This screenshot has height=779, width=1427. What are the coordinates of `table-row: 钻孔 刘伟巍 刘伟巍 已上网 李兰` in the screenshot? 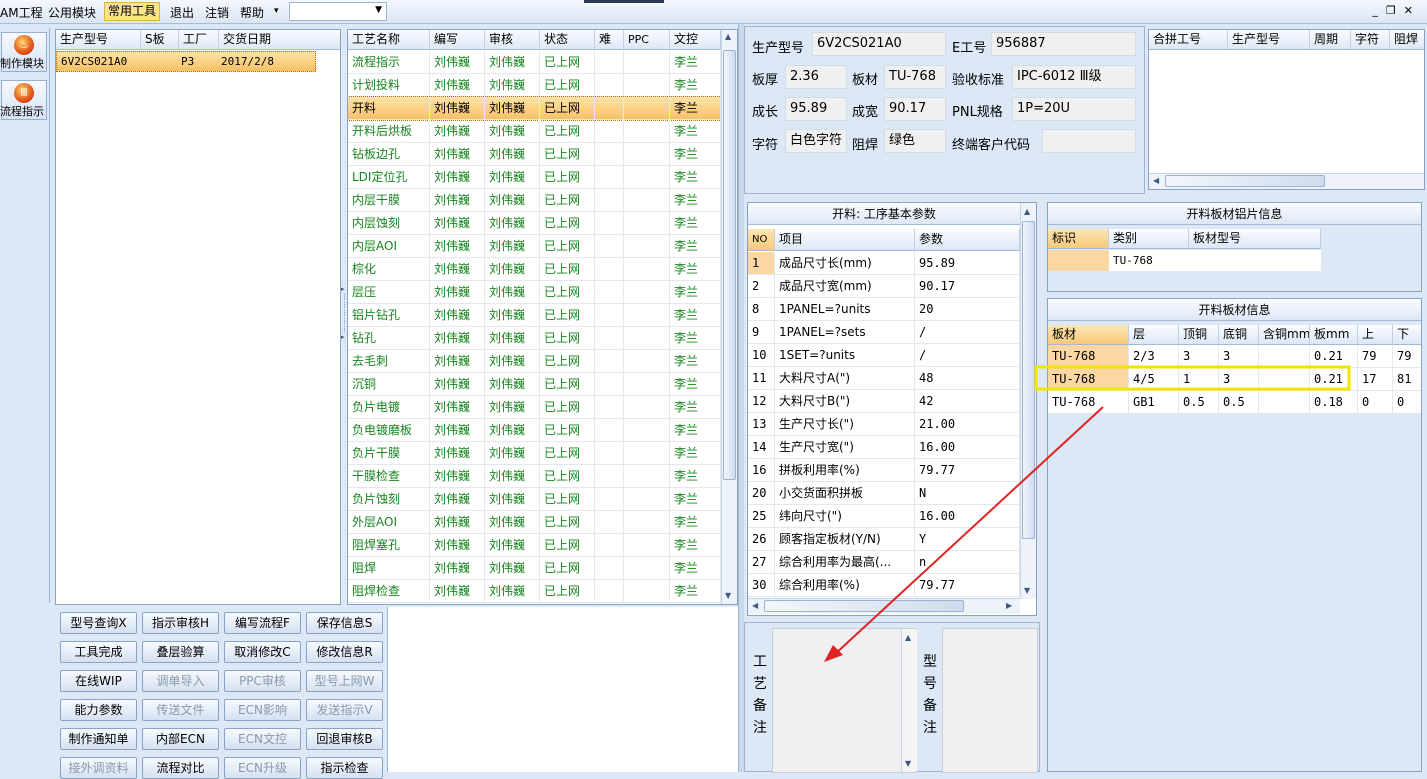 It's located at (534, 338).